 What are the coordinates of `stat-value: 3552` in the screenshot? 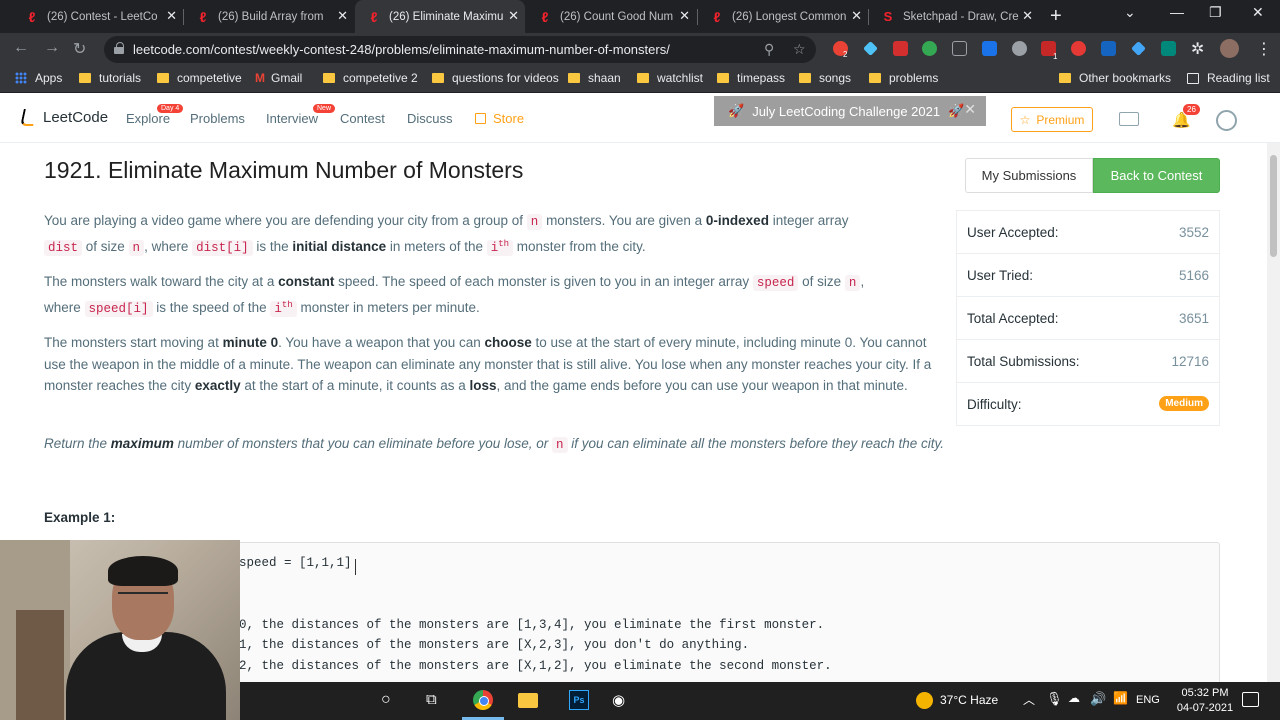 It's located at (1193, 232).